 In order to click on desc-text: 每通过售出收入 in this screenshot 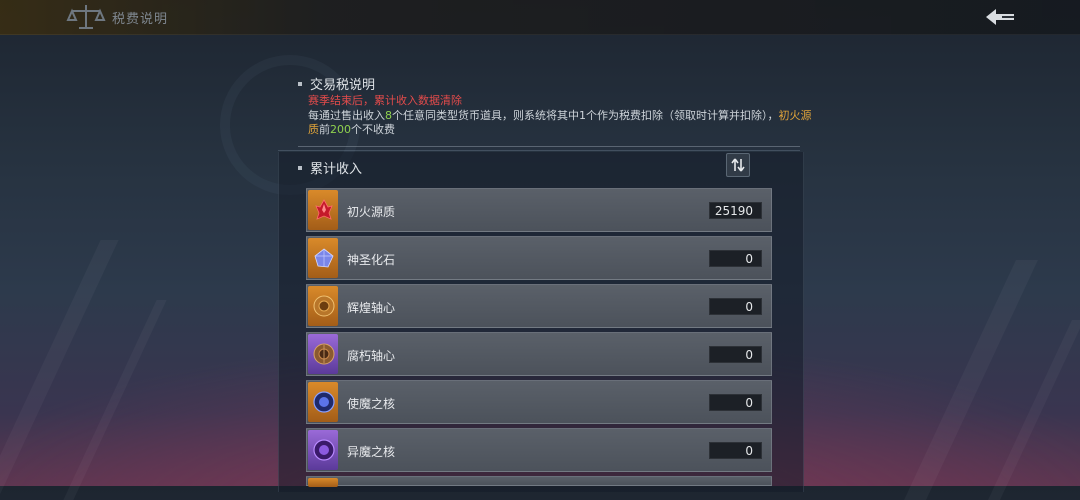, I will do `click(346, 115)`.